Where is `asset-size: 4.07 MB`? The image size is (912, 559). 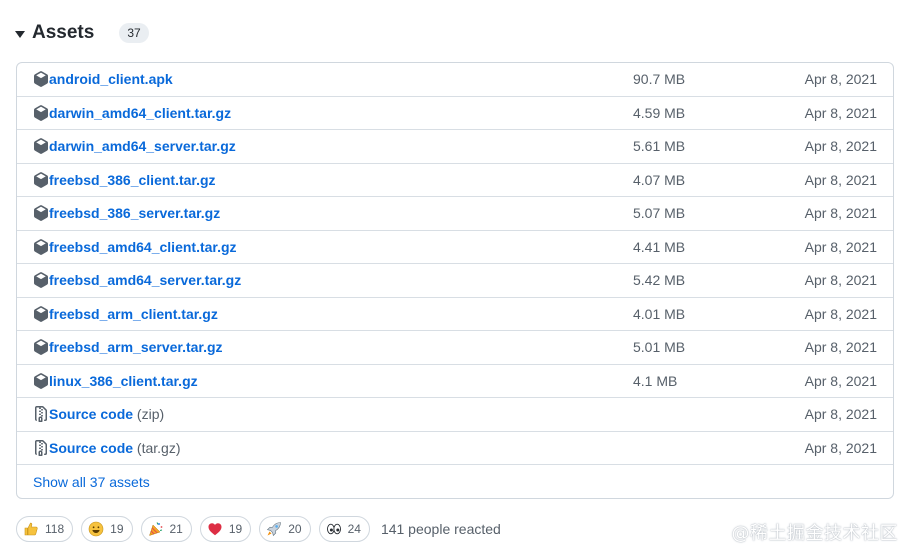 asset-size: 4.07 MB is located at coordinates (659, 179).